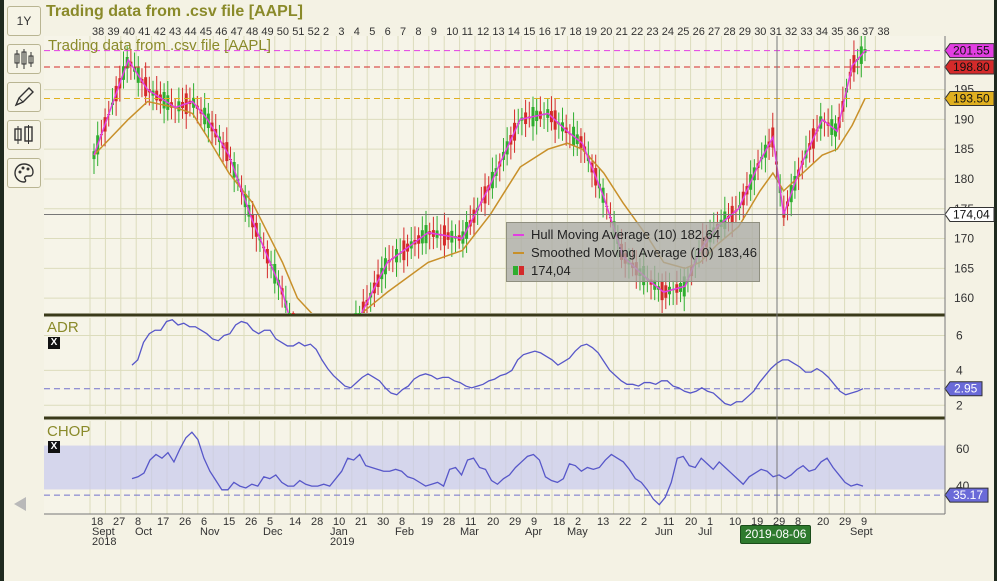 The width and height of the screenshot is (997, 581). Describe the element at coordinates (273, 532) in the screenshot. I see `month-label: Dec` at that location.